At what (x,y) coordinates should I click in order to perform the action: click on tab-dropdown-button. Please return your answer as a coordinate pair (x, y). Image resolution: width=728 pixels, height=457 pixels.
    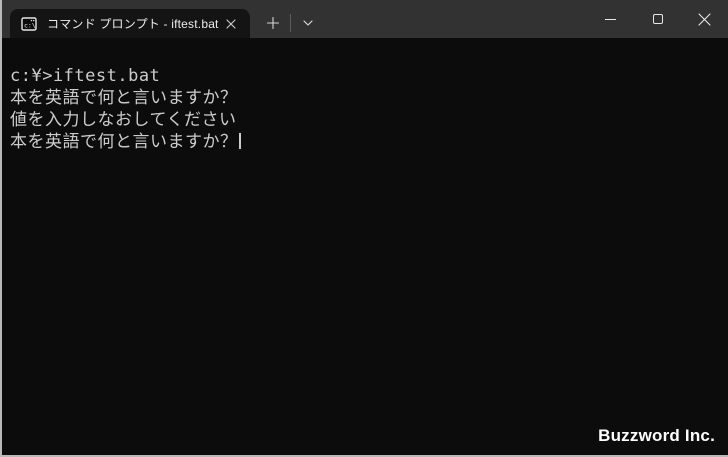
    Looking at the image, I should click on (308, 23).